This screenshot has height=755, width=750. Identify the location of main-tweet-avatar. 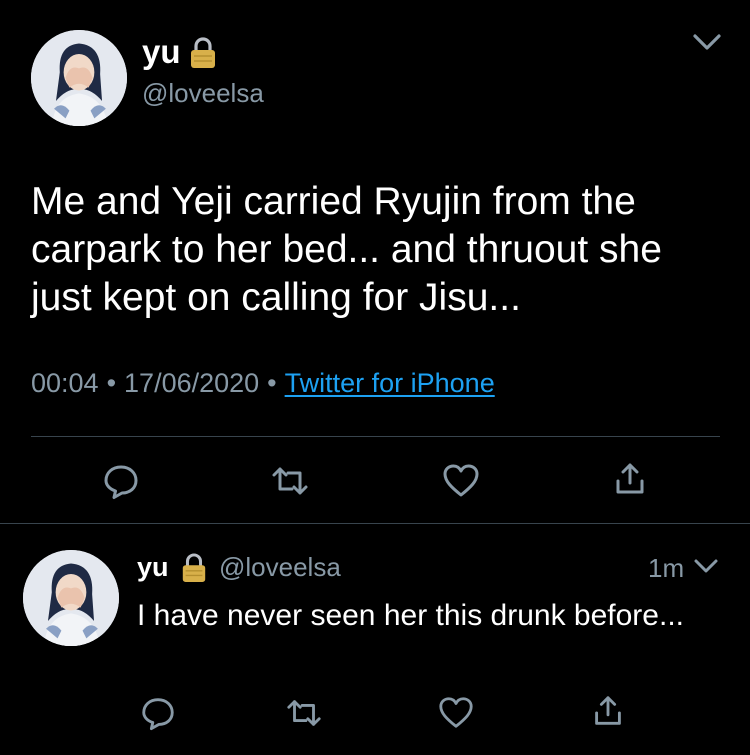
(79, 78).